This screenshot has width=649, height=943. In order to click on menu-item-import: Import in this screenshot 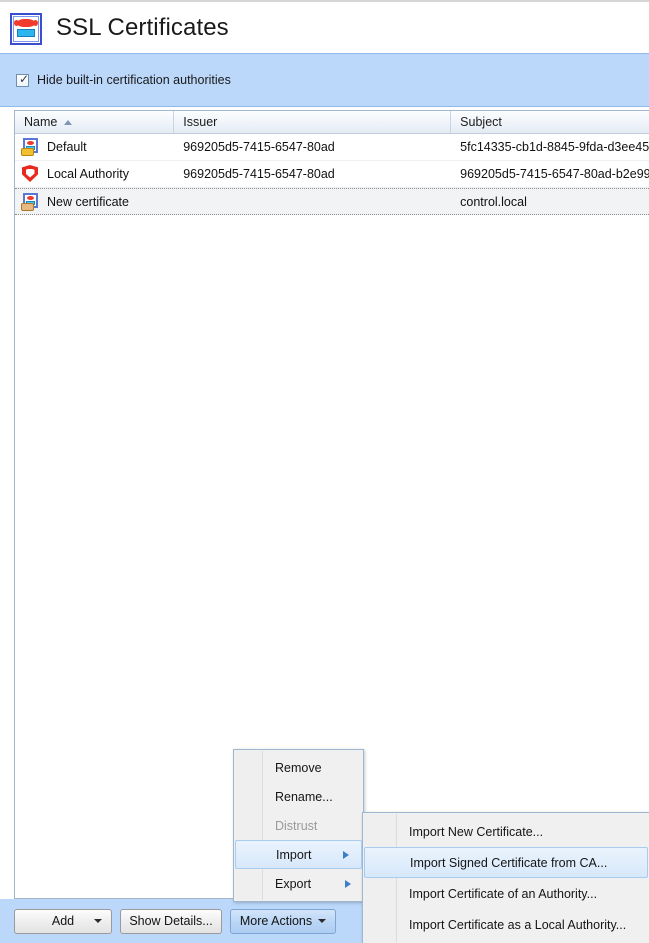, I will do `click(298, 854)`.